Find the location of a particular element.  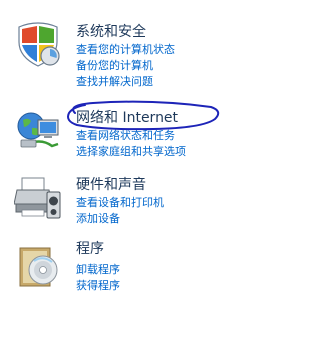

security-shield-icon is located at coordinates (38, 44).